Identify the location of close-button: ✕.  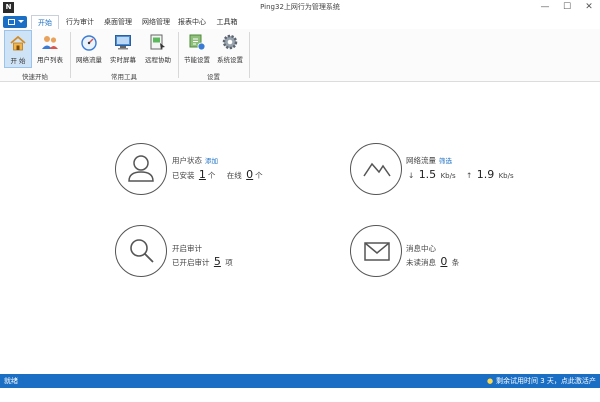
(589, 7).